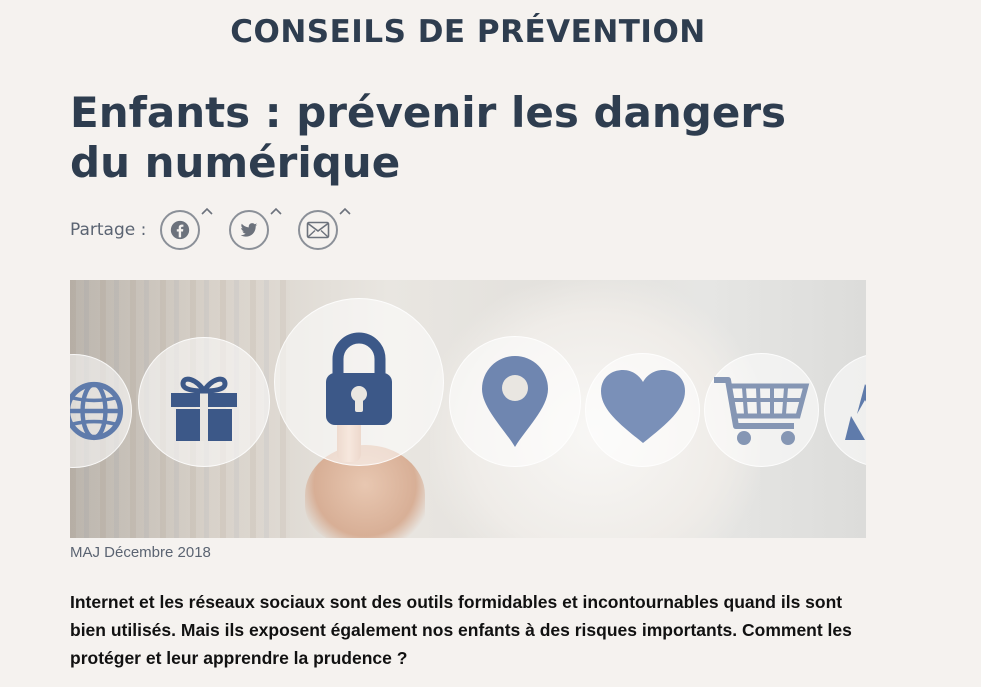  I want to click on globe-bubble, so click(101, 411).